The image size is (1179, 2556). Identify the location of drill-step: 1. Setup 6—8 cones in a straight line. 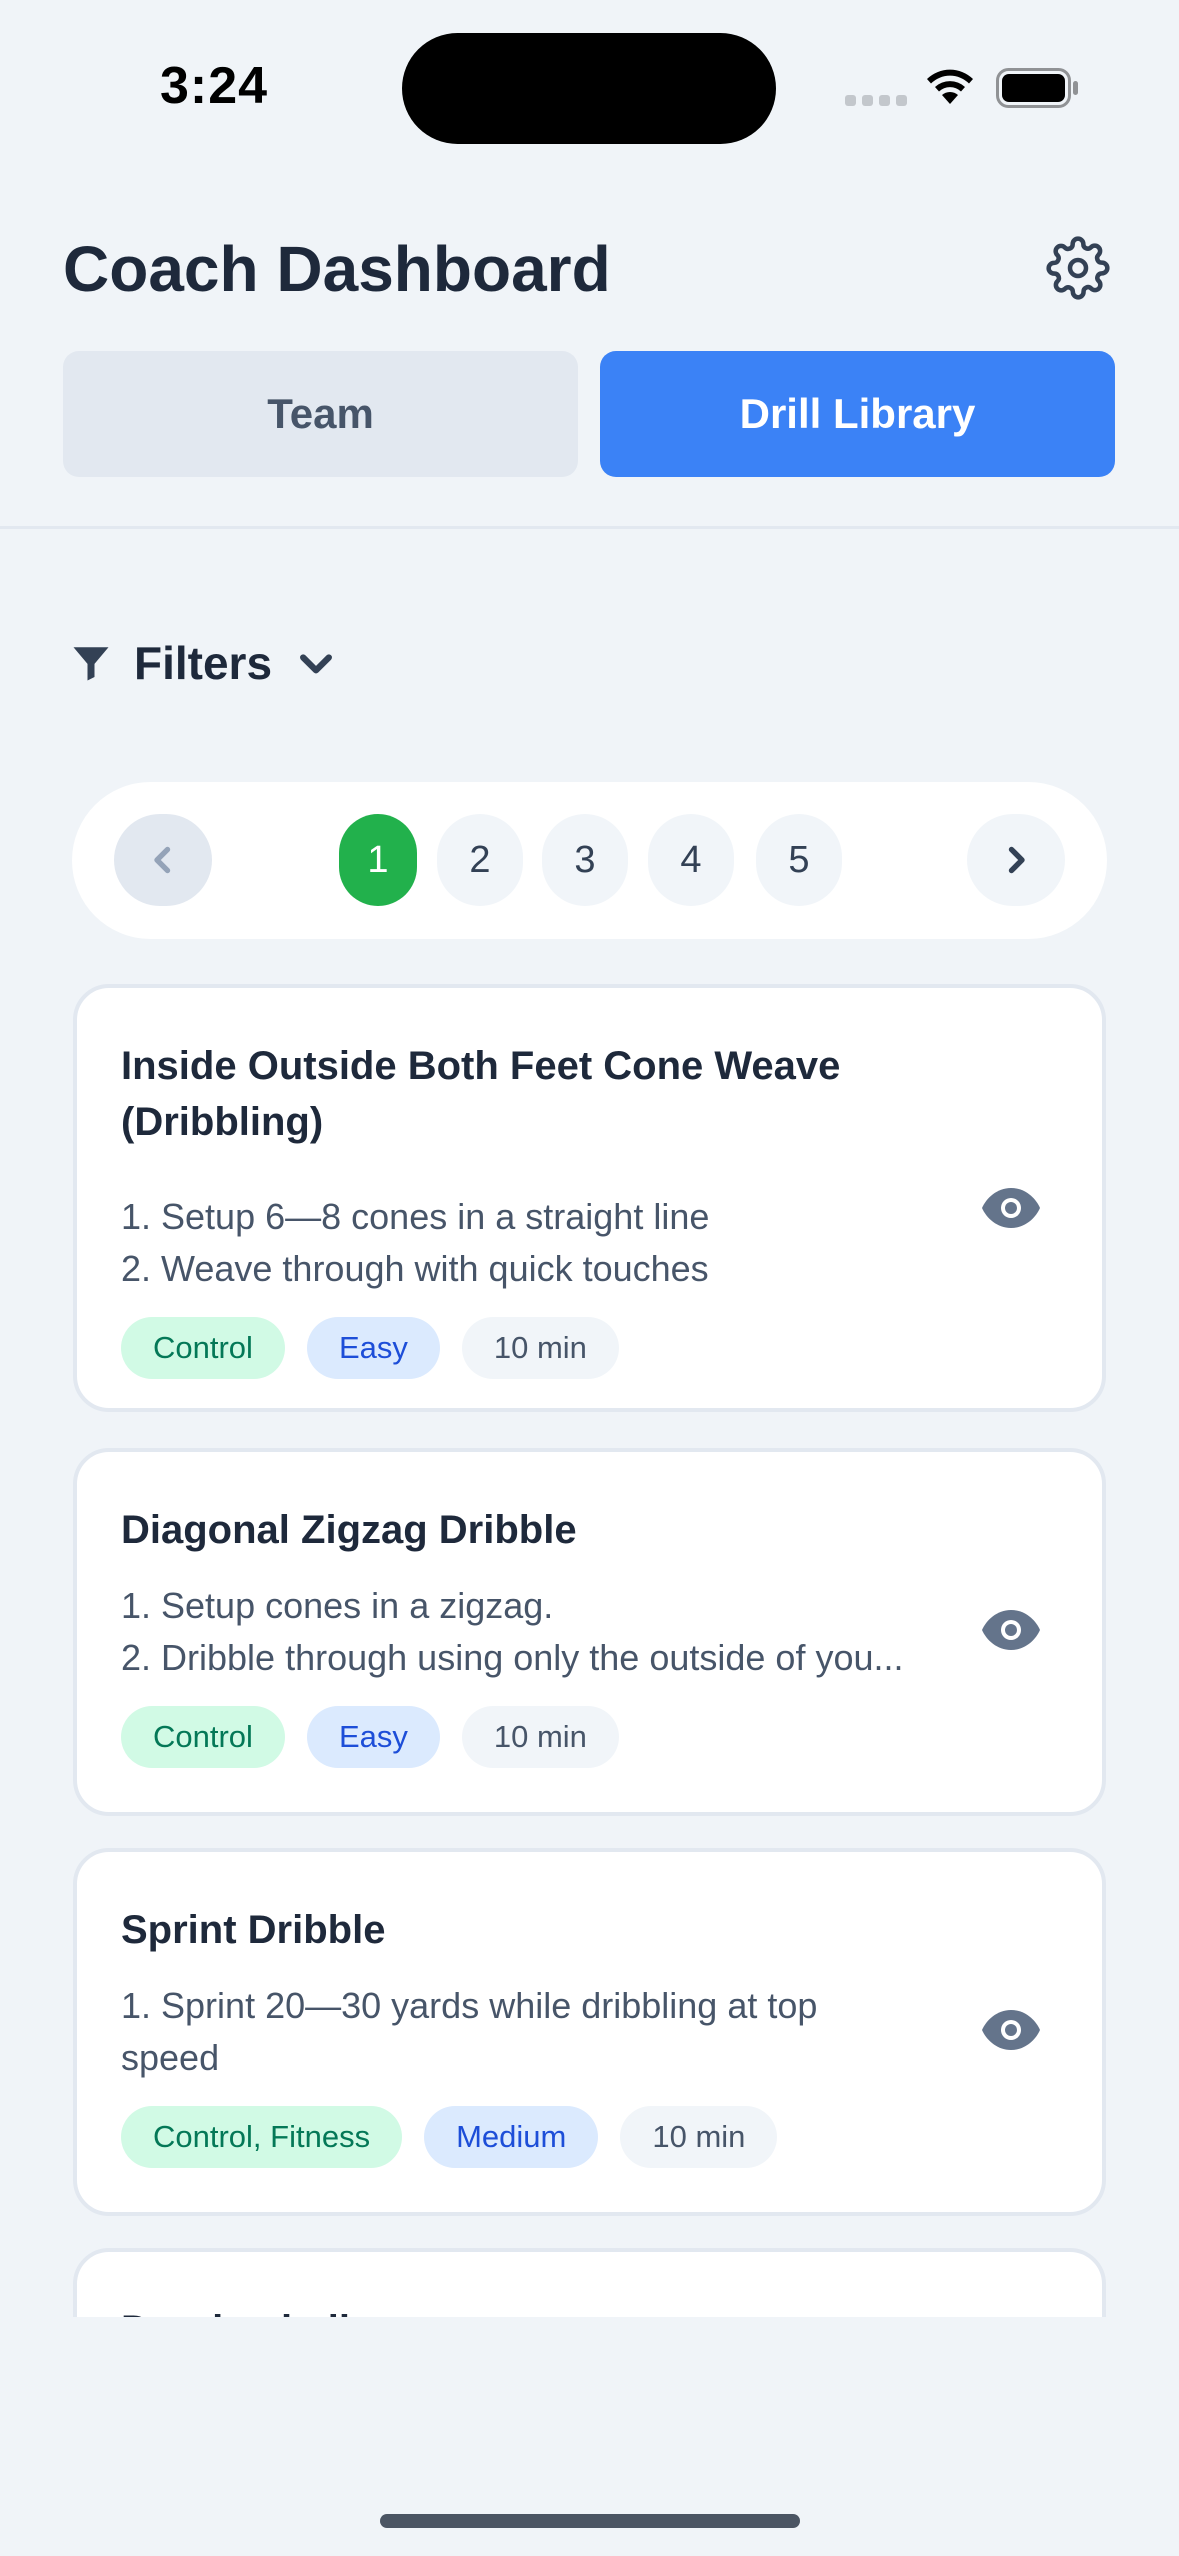
(415, 1216).